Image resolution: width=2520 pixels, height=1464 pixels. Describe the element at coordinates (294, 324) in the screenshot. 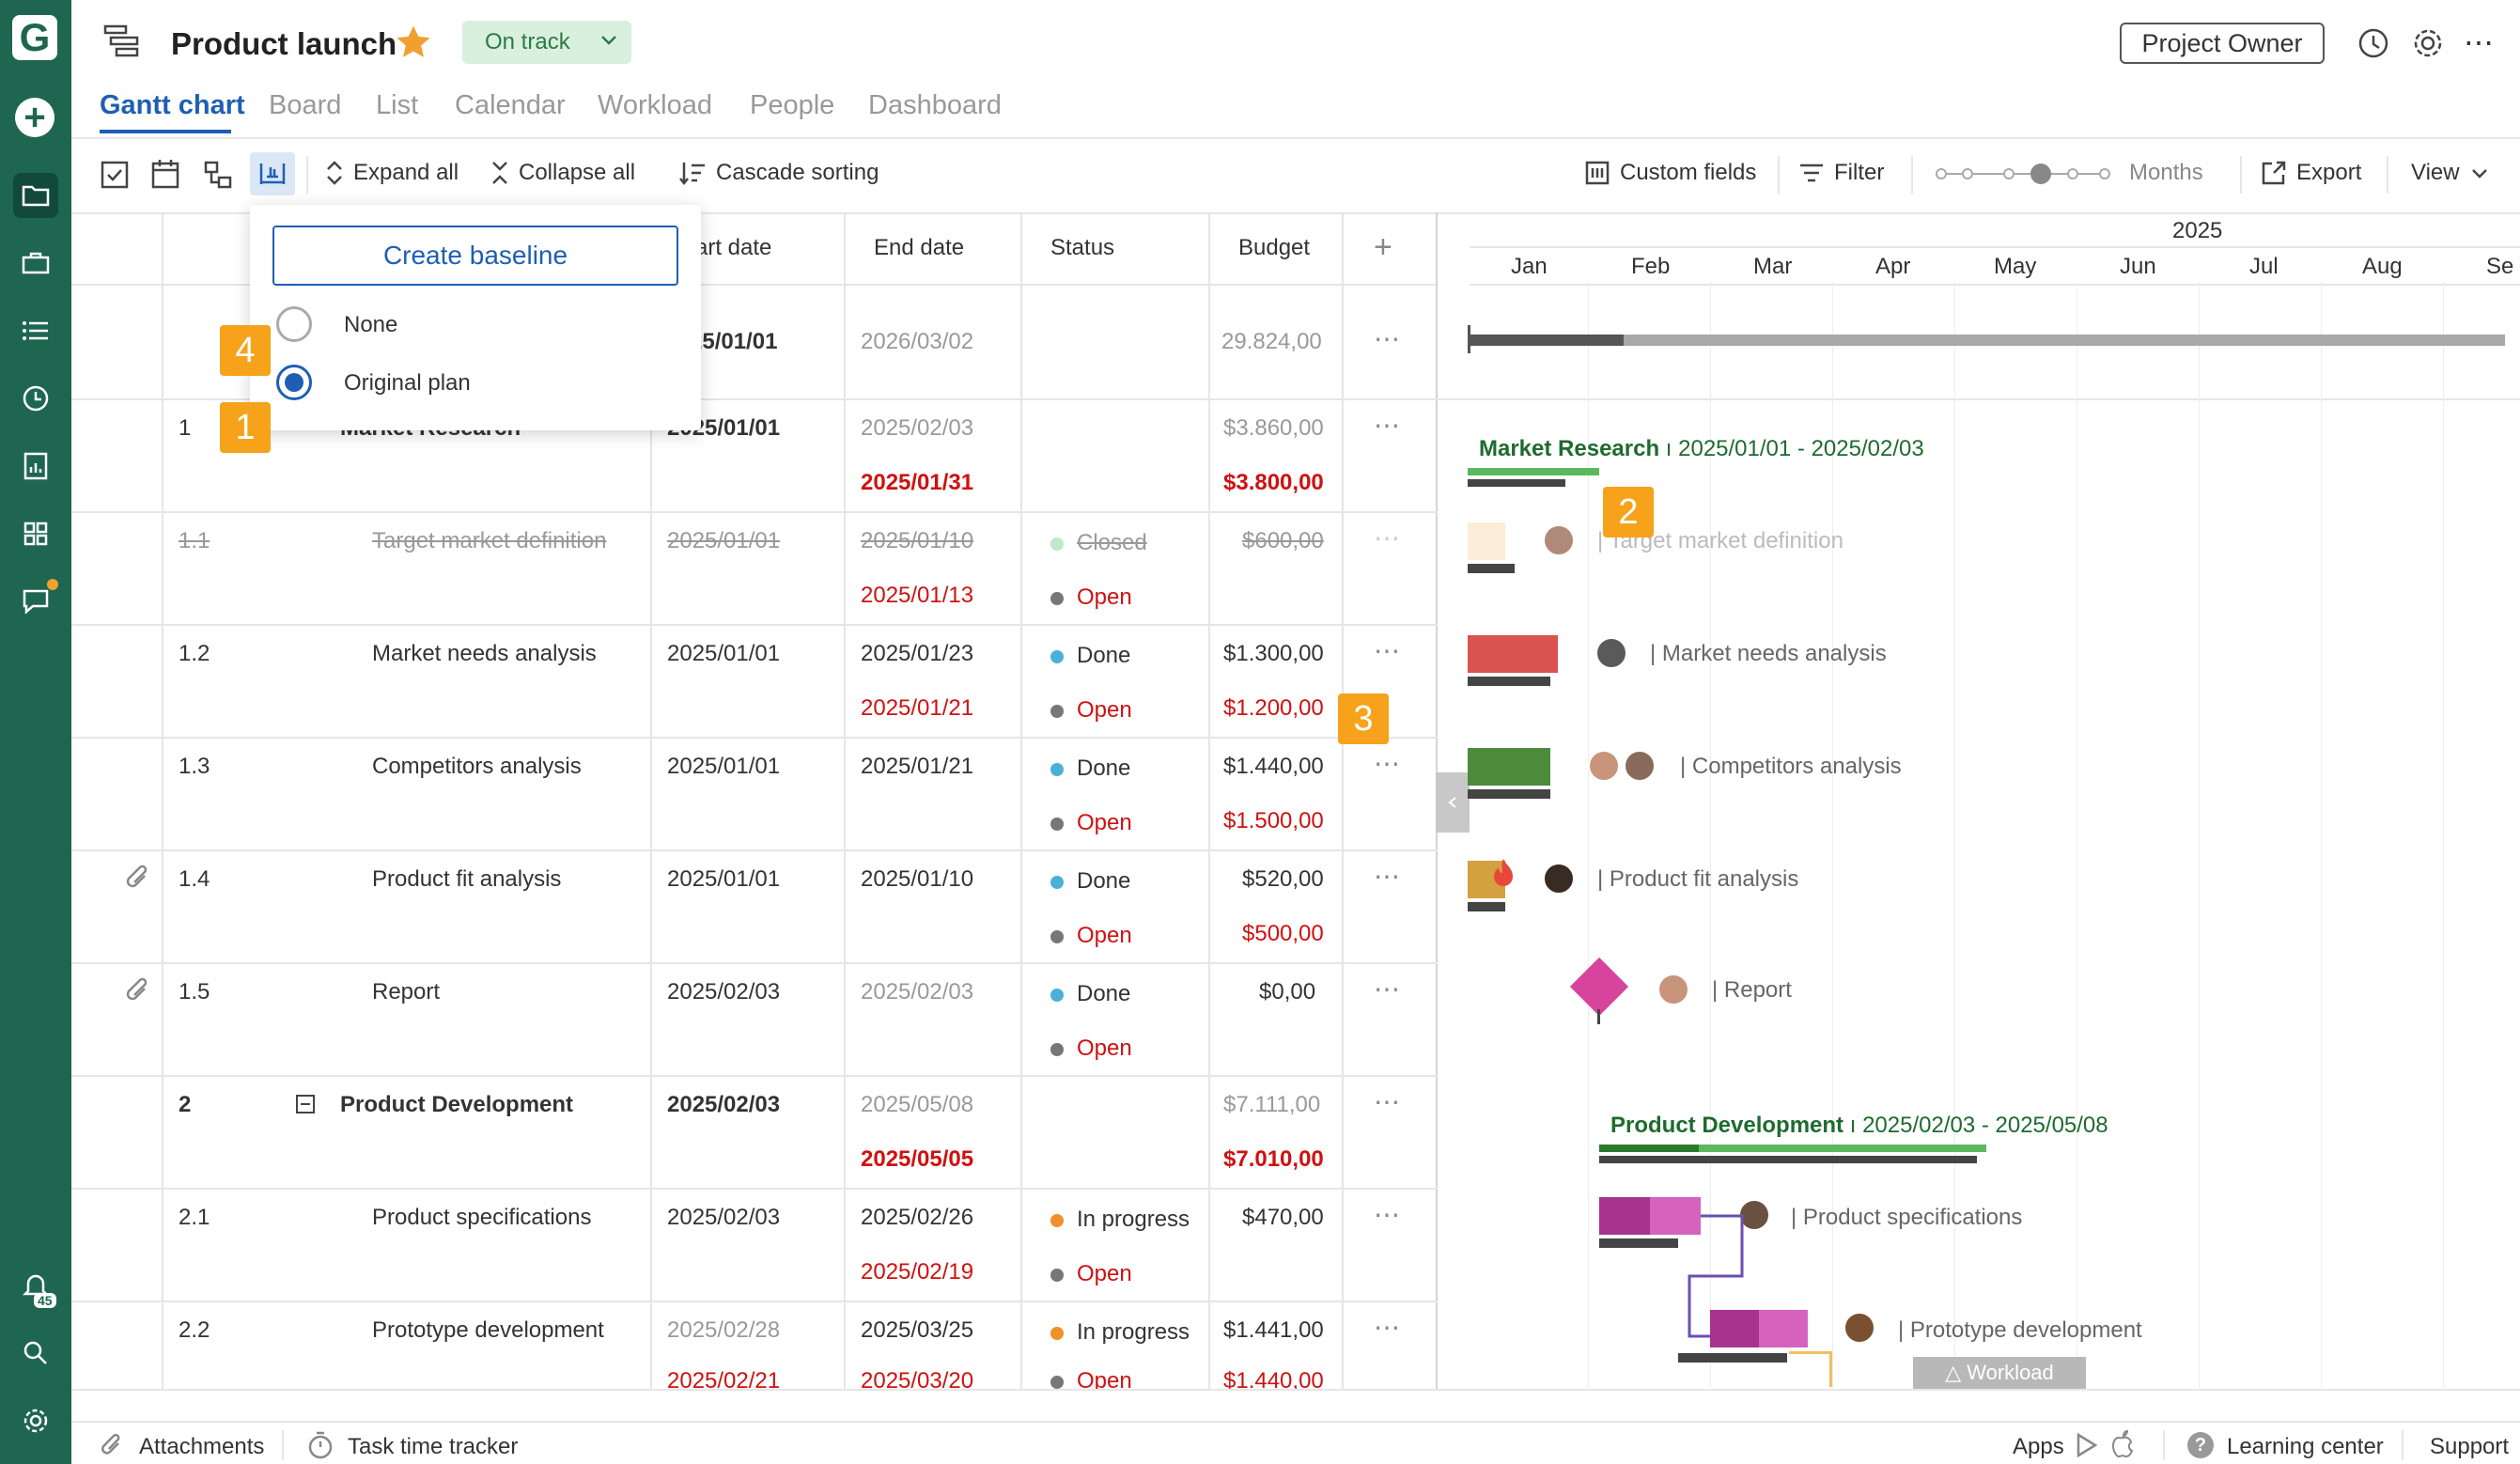

I see `radio-none` at that location.